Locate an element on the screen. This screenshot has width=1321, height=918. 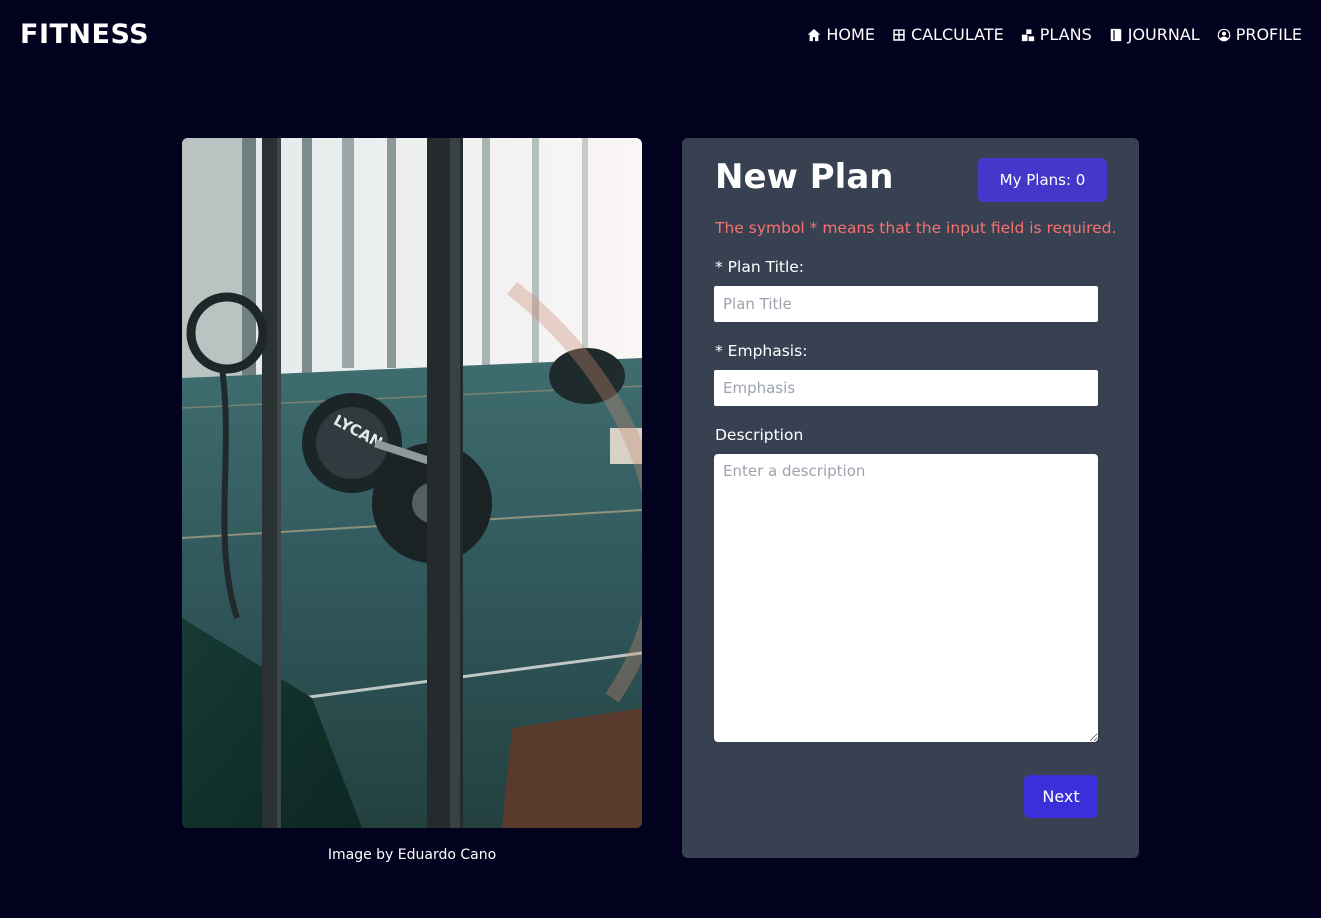
plans-icon is located at coordinates (1027, 35).